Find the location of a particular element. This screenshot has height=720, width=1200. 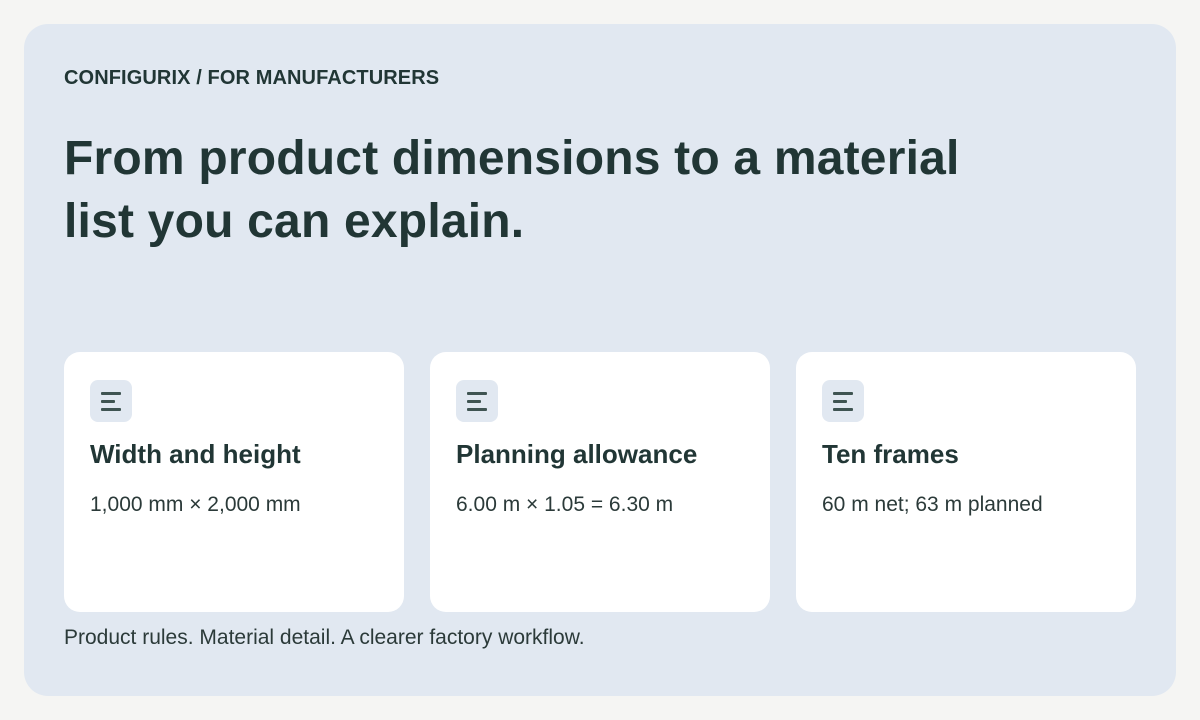

card-title: Width and height is located at coordinates (195, 454).